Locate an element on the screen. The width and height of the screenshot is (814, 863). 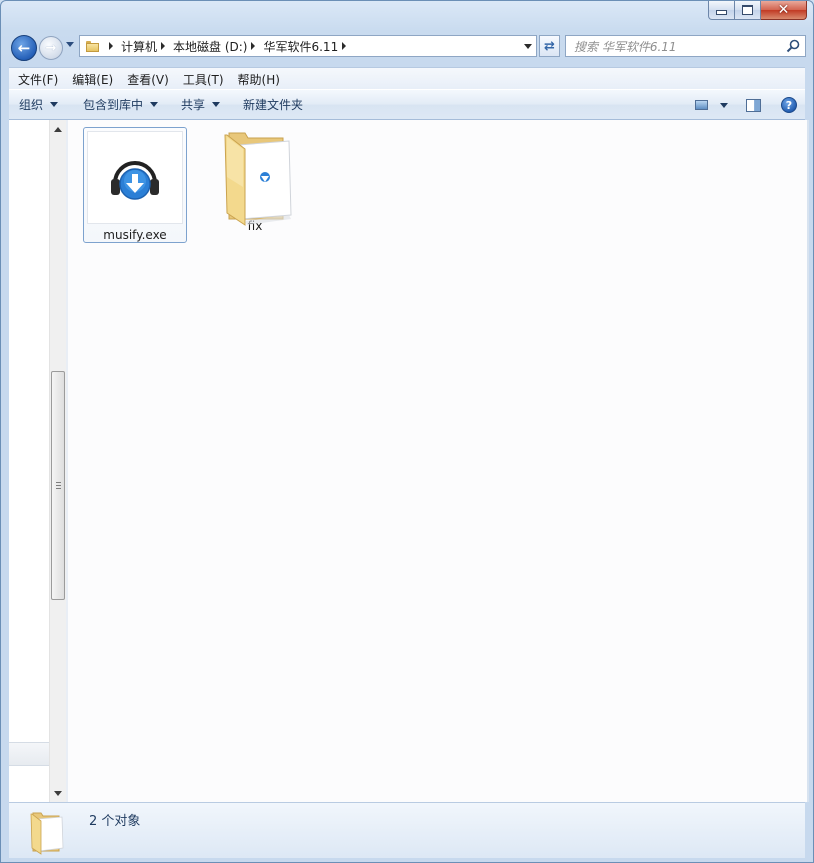
menu-tools: 工具(T) is located at coordinates (201, 79).